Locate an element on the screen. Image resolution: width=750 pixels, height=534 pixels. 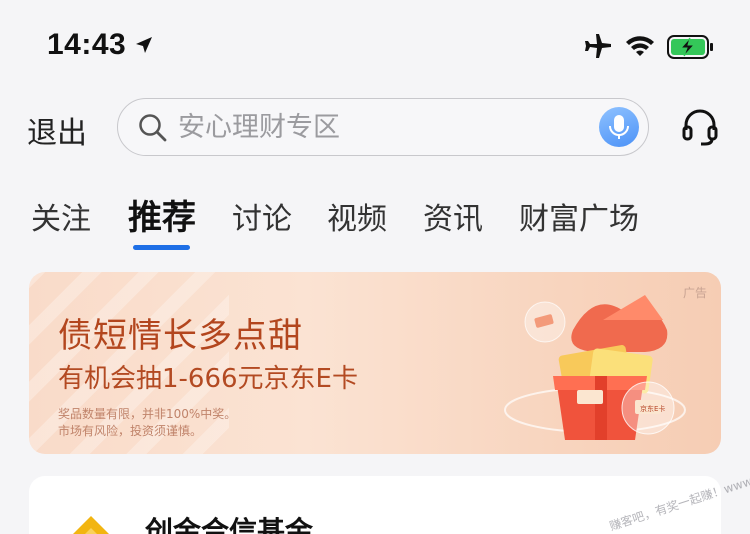
battery-charging-icon is located at coordinates (690, 47).